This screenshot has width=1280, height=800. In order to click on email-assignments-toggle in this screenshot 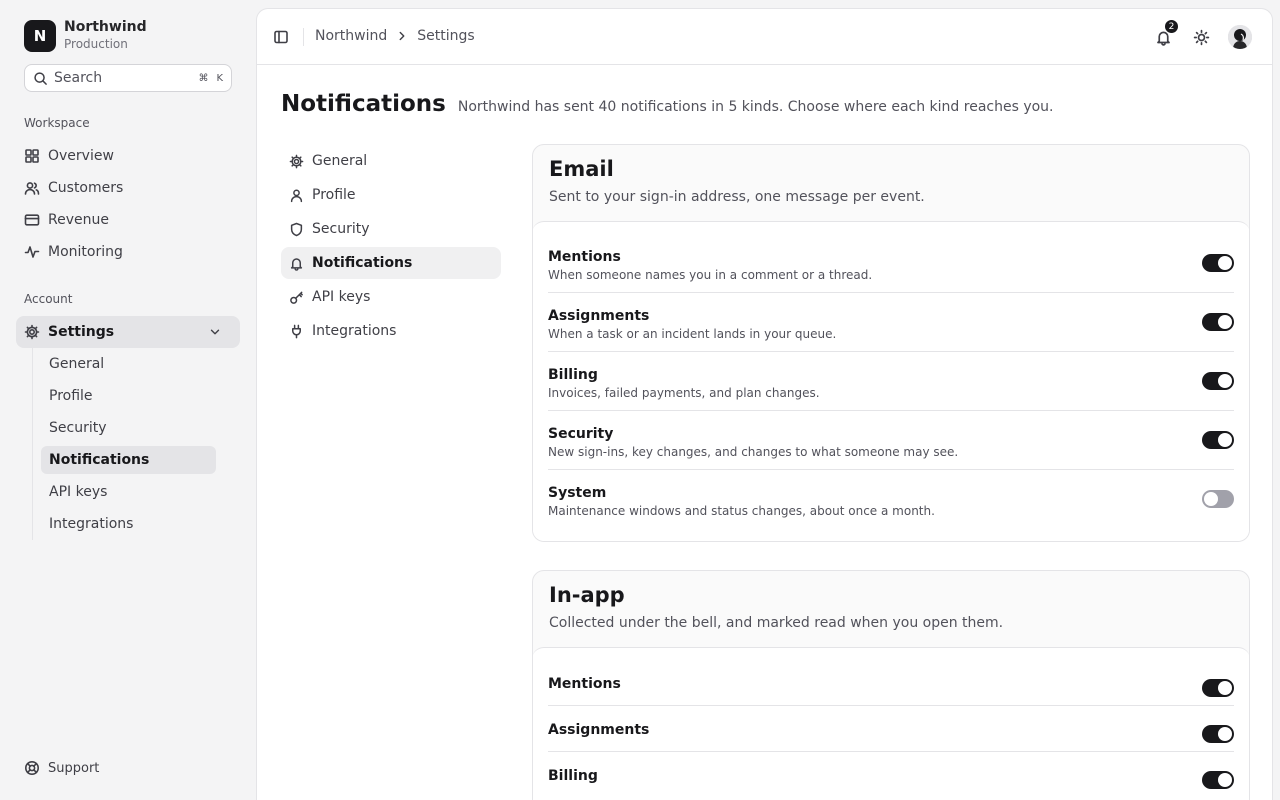, I will do `click(1218, 322)`.